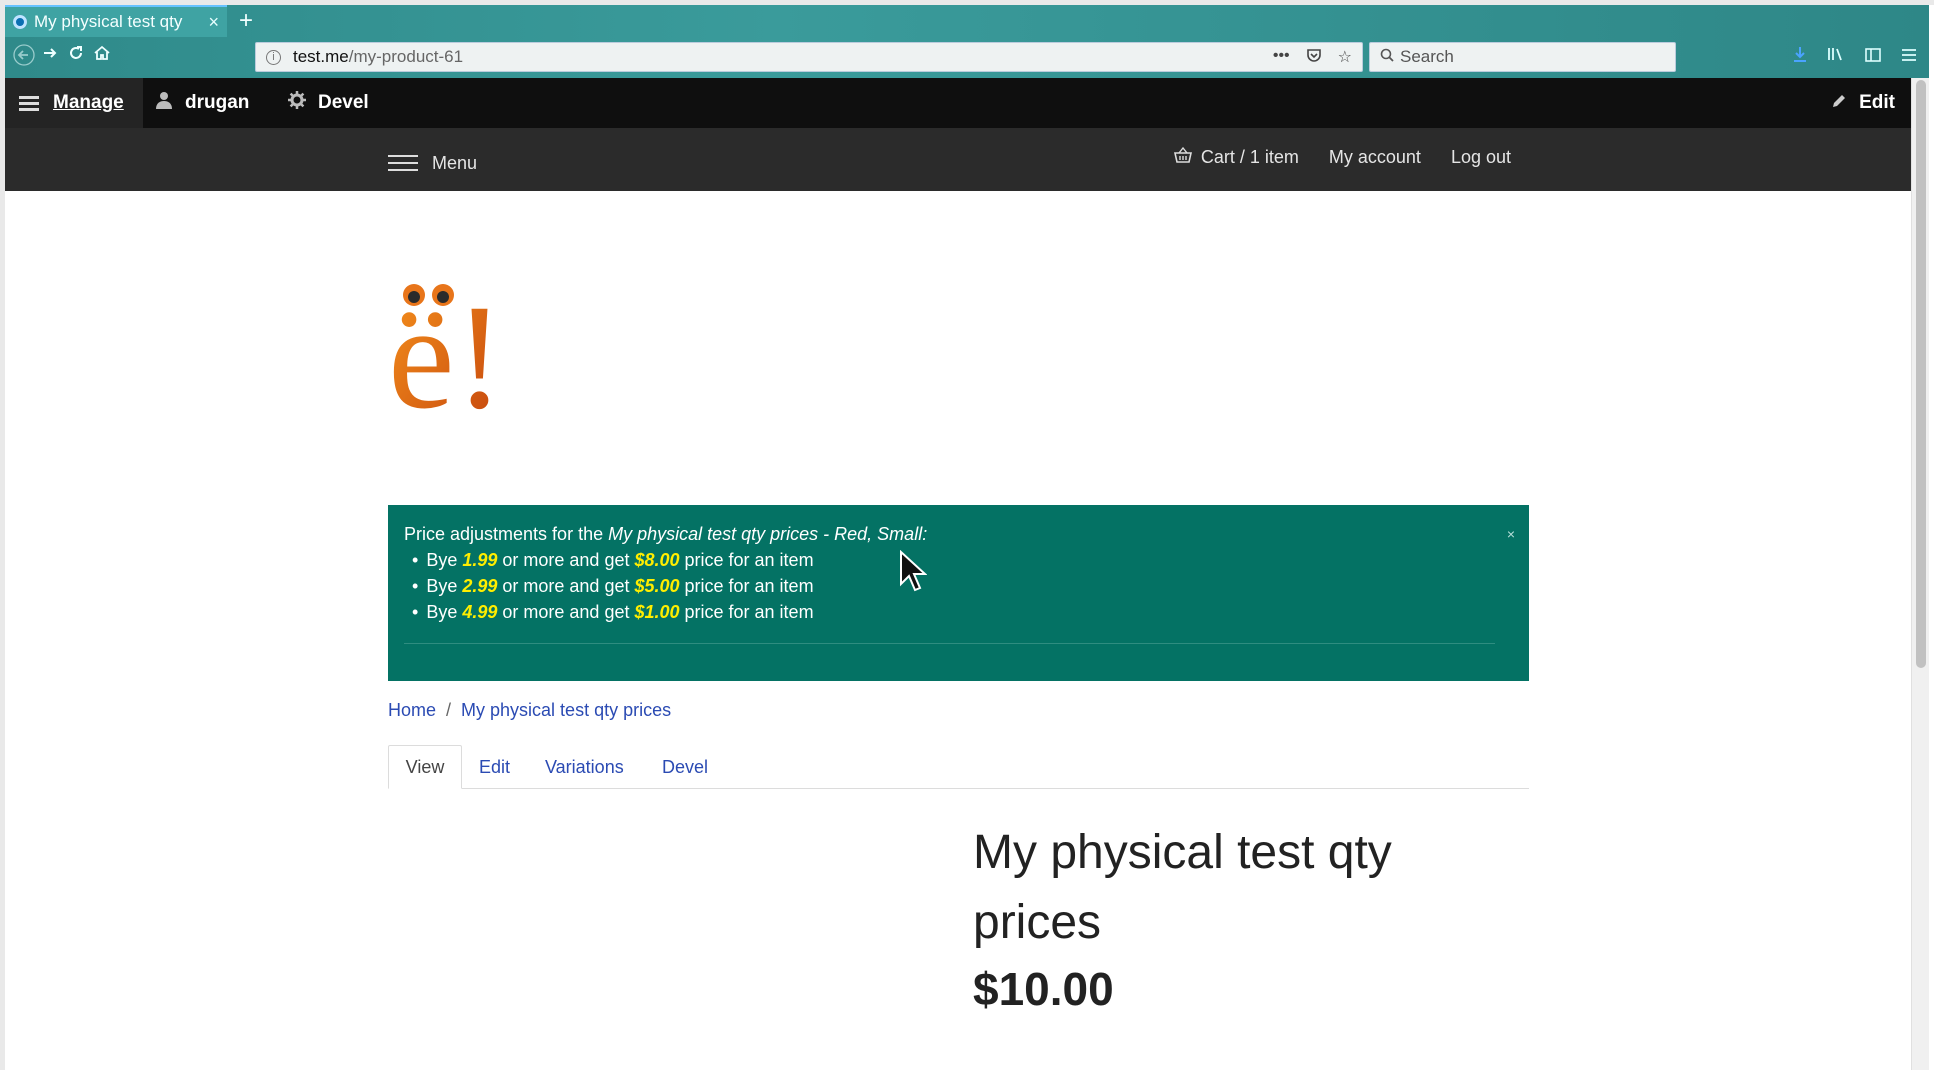 Image resolution: width=1934 pixels, height=1070 pixels. Describe the element at coordinates (1375, 157) in the screenshot. I see `my-account-link: My account` at that location.